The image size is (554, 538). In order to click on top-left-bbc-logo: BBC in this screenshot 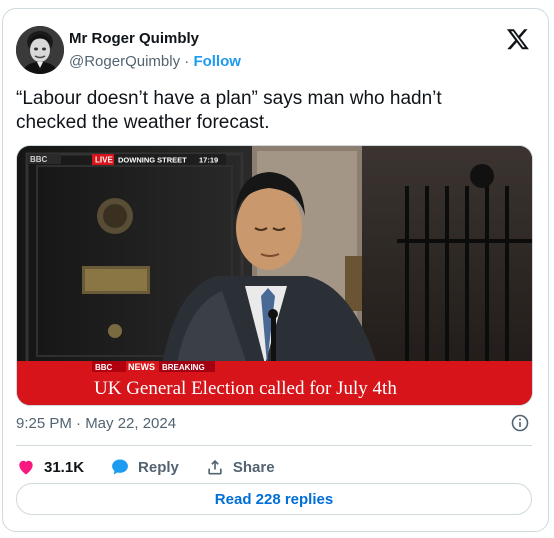, I will do `click(39, 159)`.